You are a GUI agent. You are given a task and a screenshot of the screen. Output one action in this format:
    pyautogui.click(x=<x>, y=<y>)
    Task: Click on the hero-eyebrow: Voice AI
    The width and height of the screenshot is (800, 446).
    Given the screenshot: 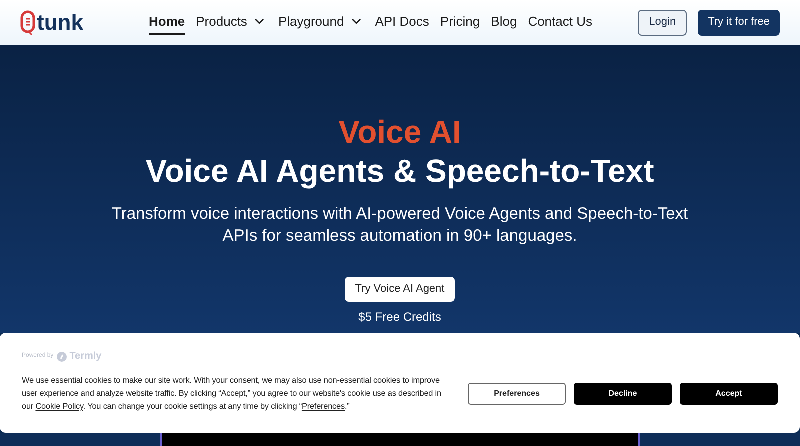 What is the action you would take?
    pyautogui.click(x=400, y=132)
    